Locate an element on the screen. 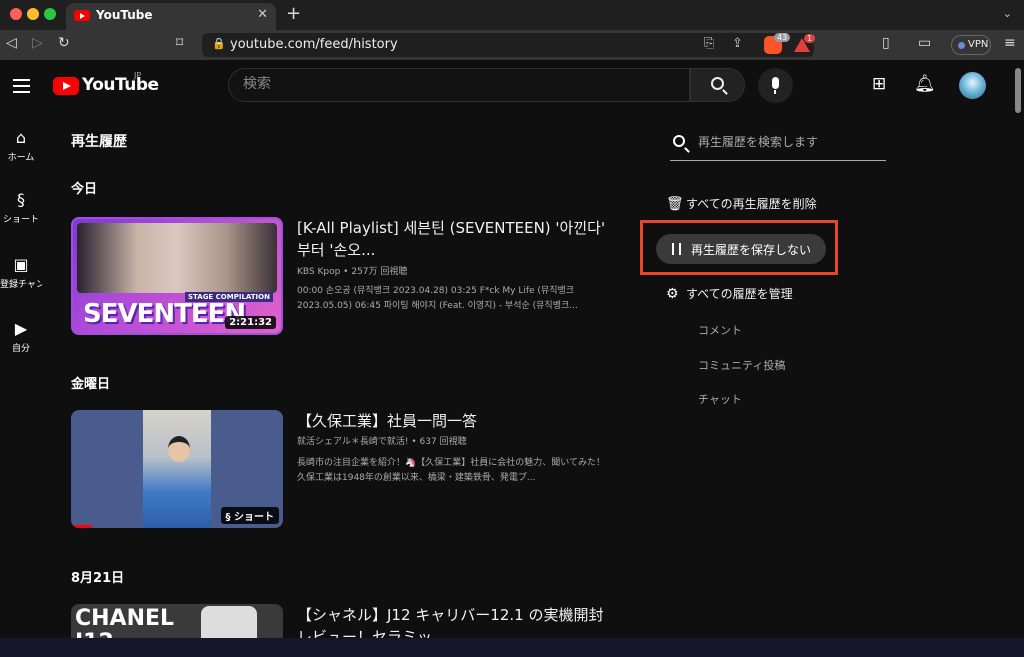  lock-icon: 🔒 is located at coordinates (219, 43).